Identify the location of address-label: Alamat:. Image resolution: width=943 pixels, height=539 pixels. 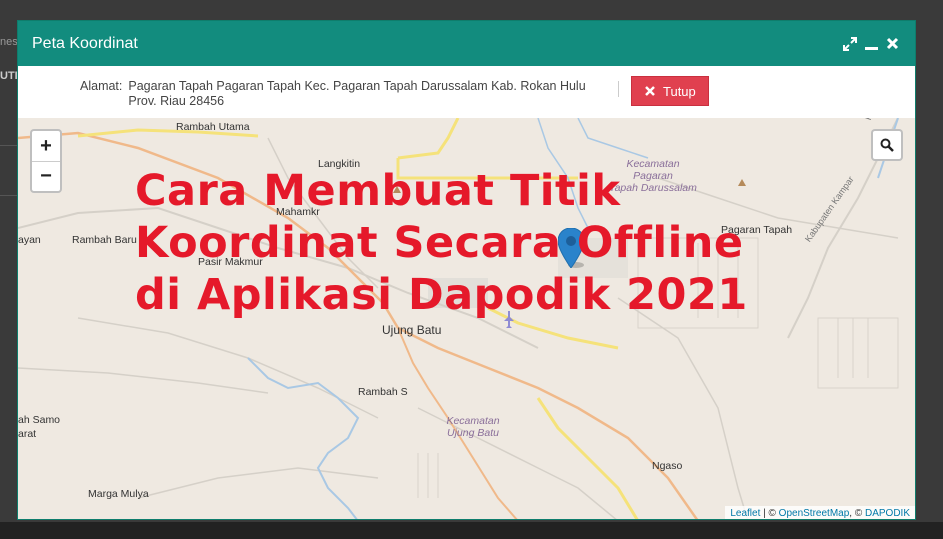
(101, 86).